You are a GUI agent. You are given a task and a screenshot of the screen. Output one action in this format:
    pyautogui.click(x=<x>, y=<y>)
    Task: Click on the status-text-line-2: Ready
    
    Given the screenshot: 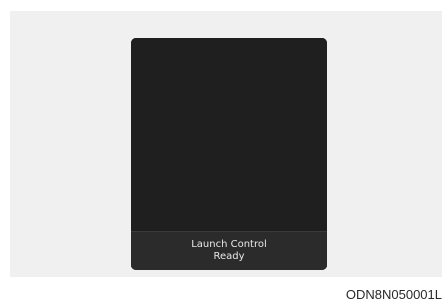 What is the action you would take?
    pyautogui.click(x=229, y=256)
    